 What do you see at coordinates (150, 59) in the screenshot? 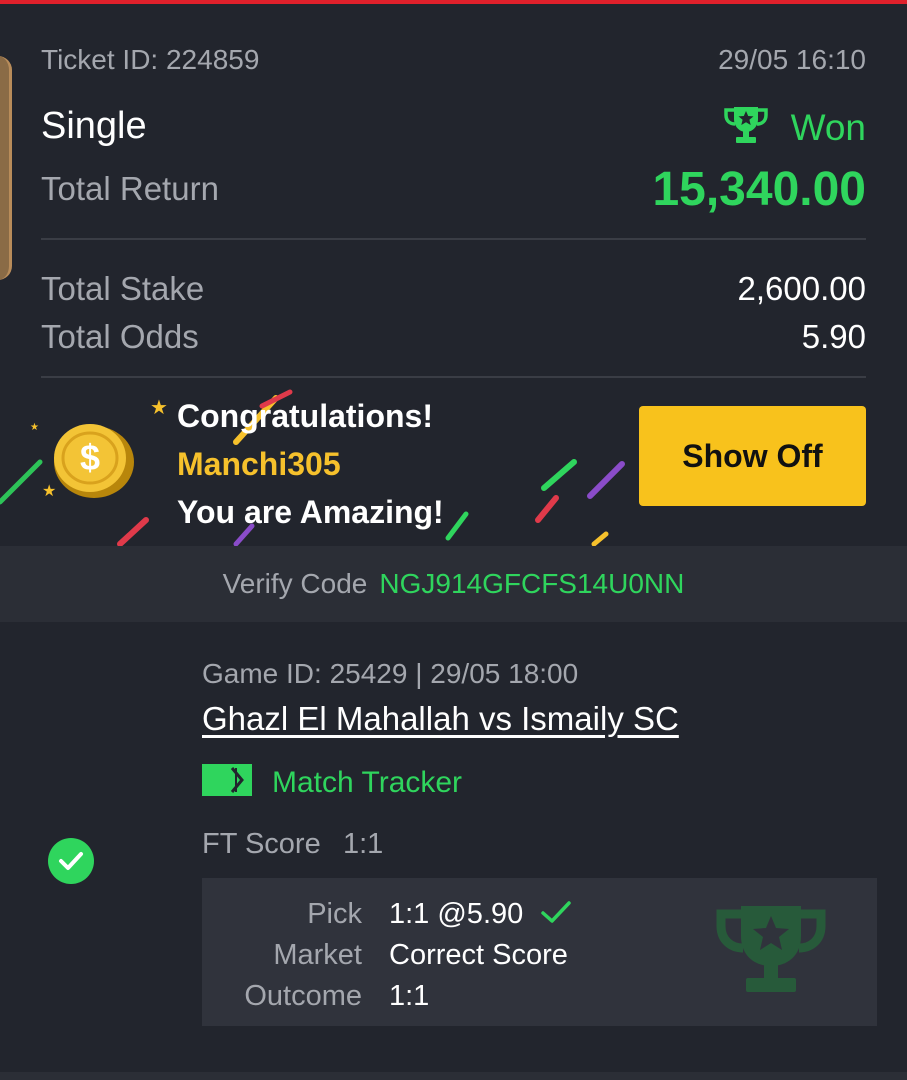
I see `ticket-id: Ticket ID: 224859` at bounding box center [150, 59].